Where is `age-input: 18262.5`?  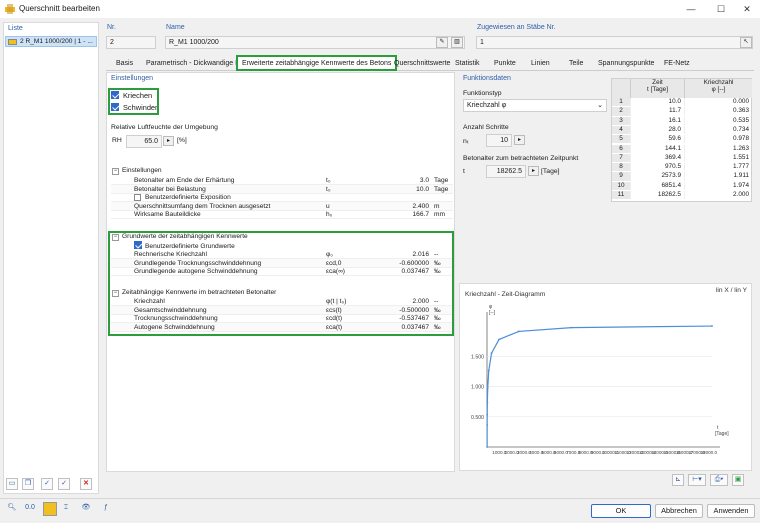 age-input: 18262.5 is located at coordinates (506, 171).